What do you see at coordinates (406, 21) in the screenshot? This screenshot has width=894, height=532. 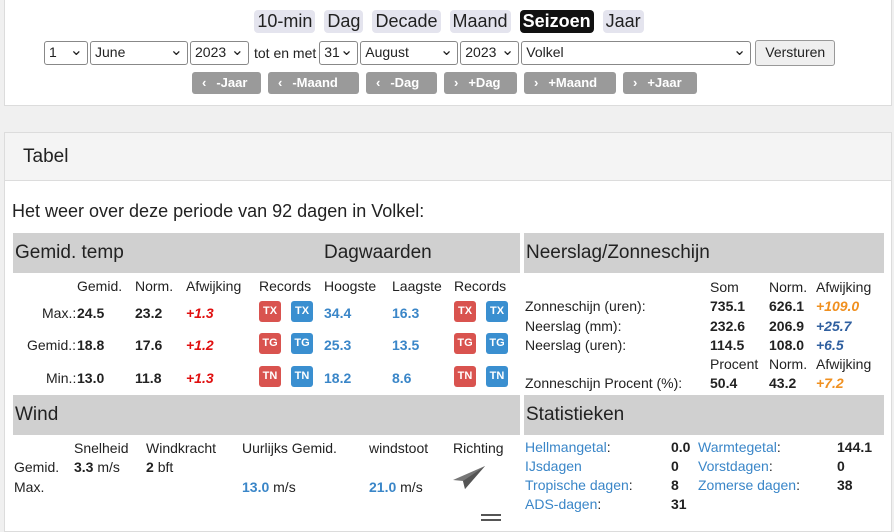 I see `tab-decade: Decade` at bounding box center [406, 21].